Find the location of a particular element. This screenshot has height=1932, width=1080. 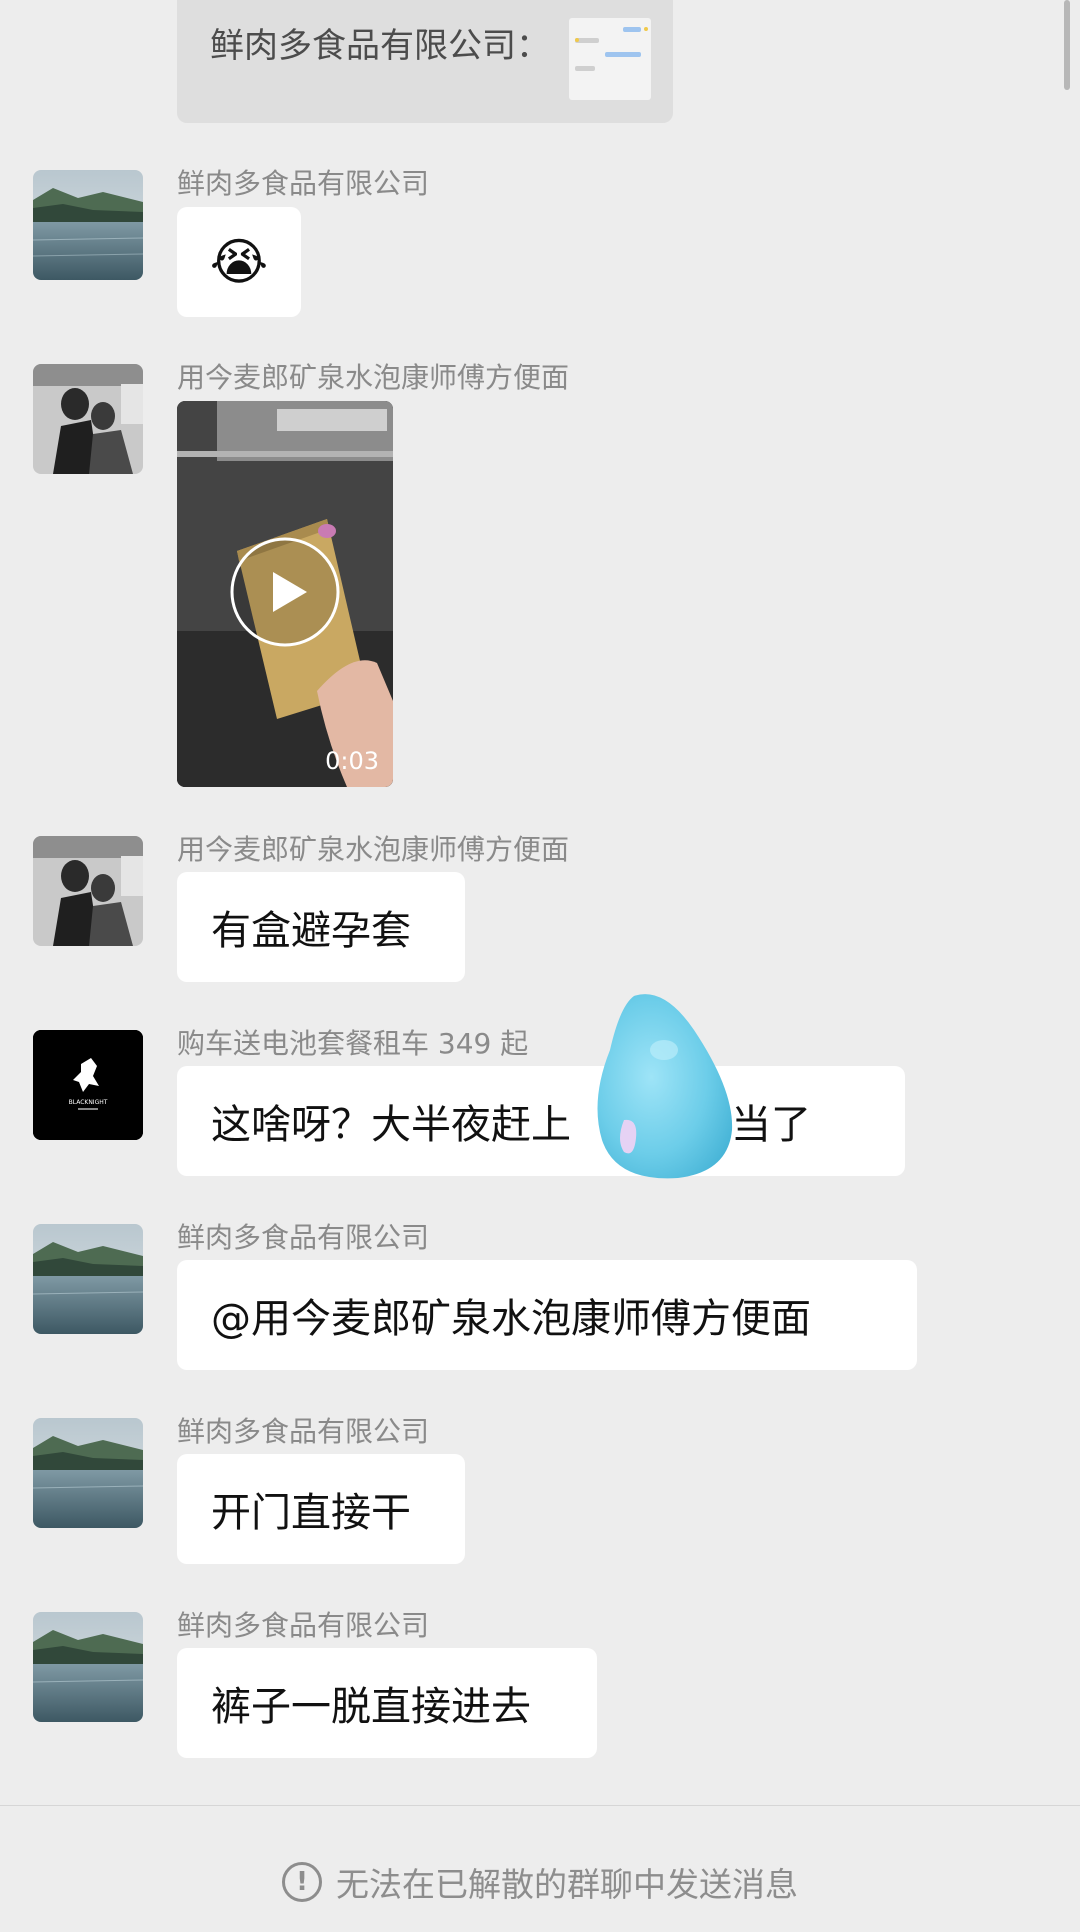

message-bubble: 裤子一脱直接进去 is located at coordinates (387, 1703).